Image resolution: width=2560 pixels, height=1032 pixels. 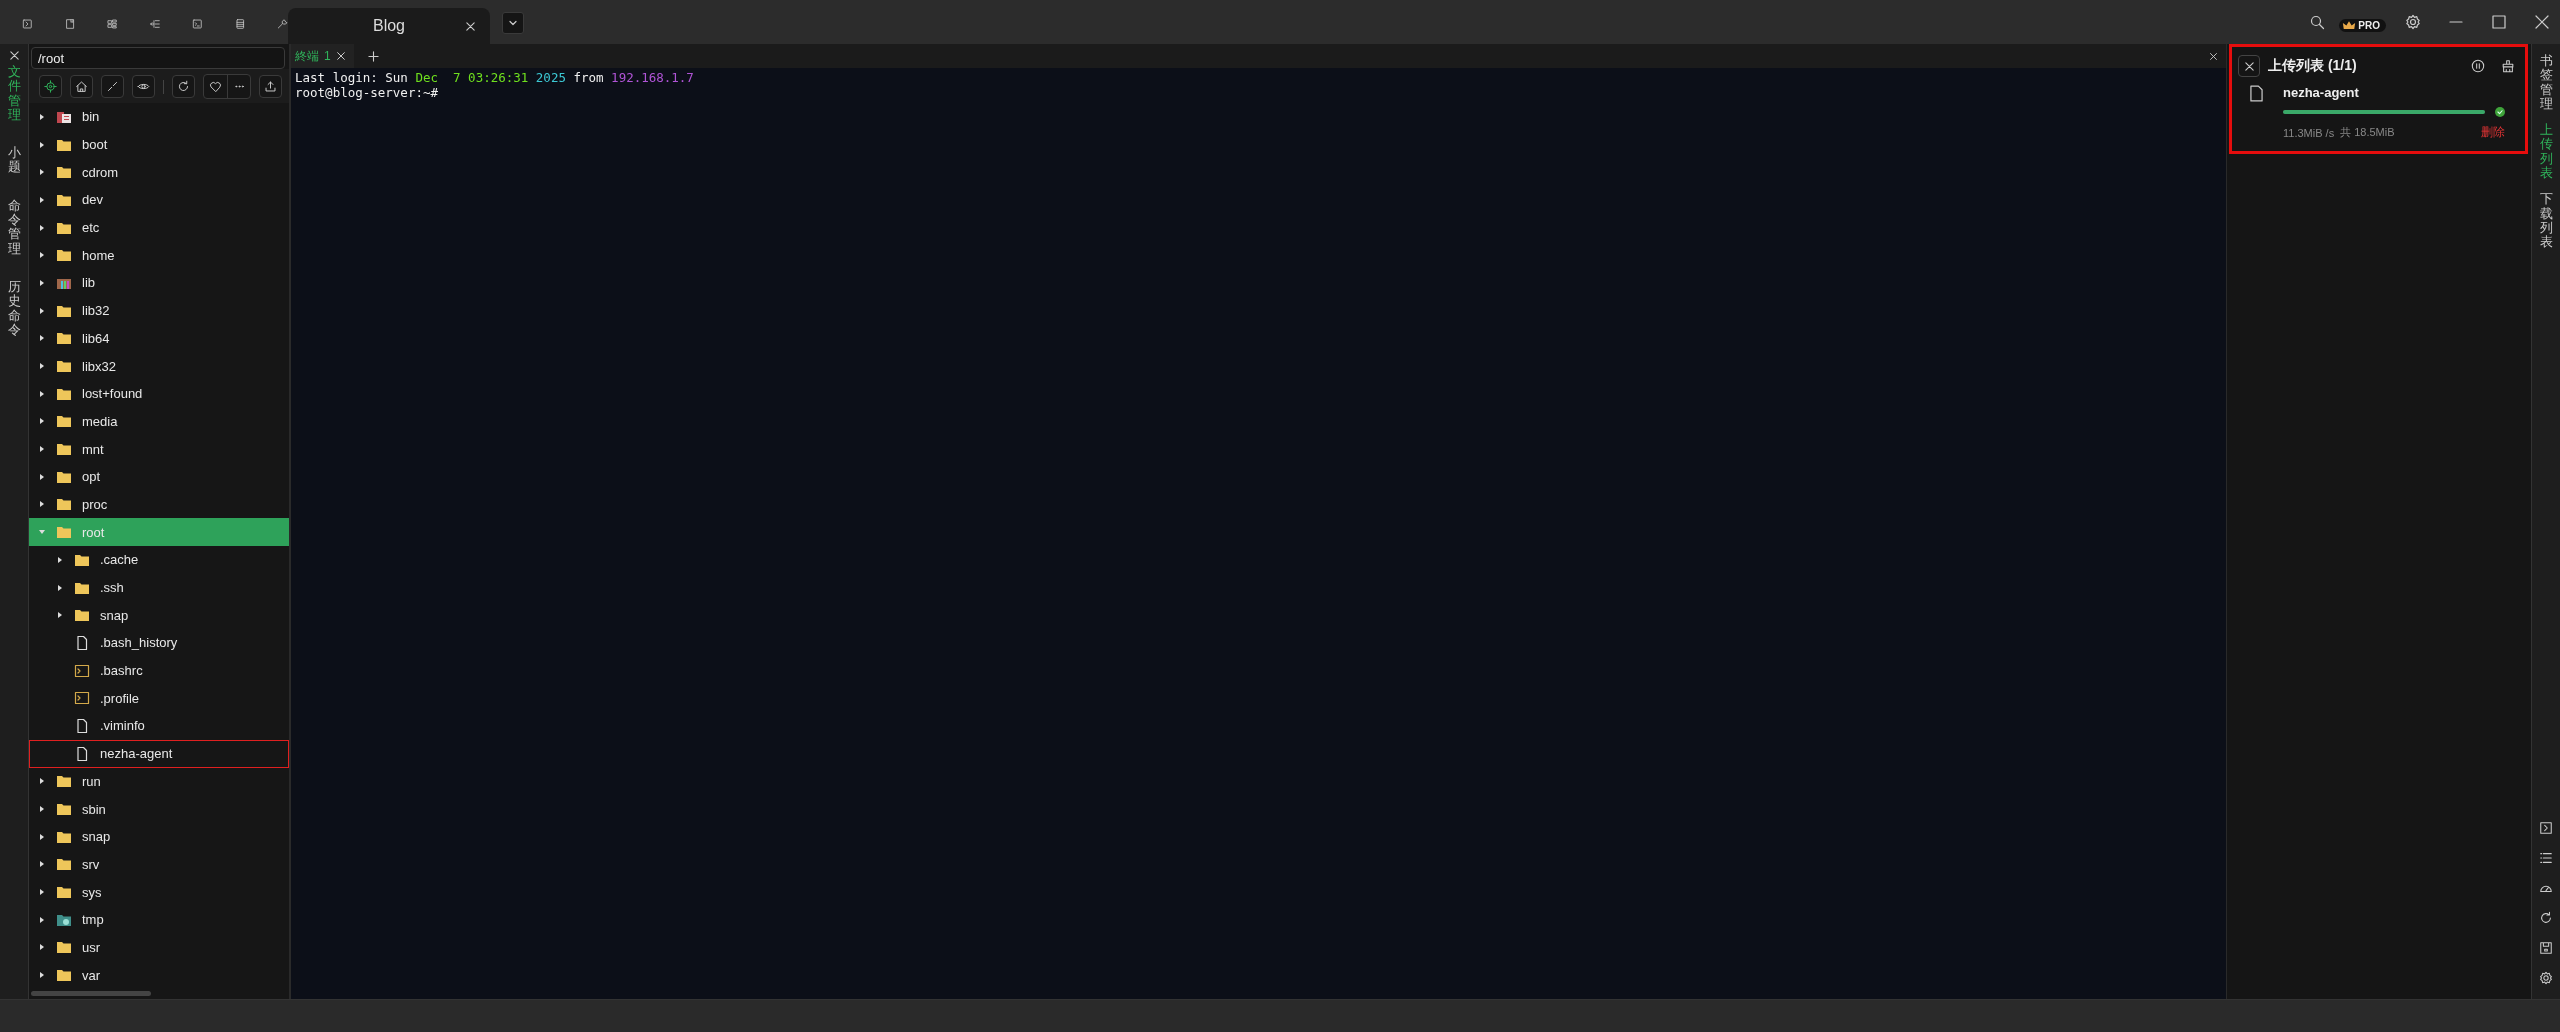 I want to click on home-button, so click(x=81, y=86).